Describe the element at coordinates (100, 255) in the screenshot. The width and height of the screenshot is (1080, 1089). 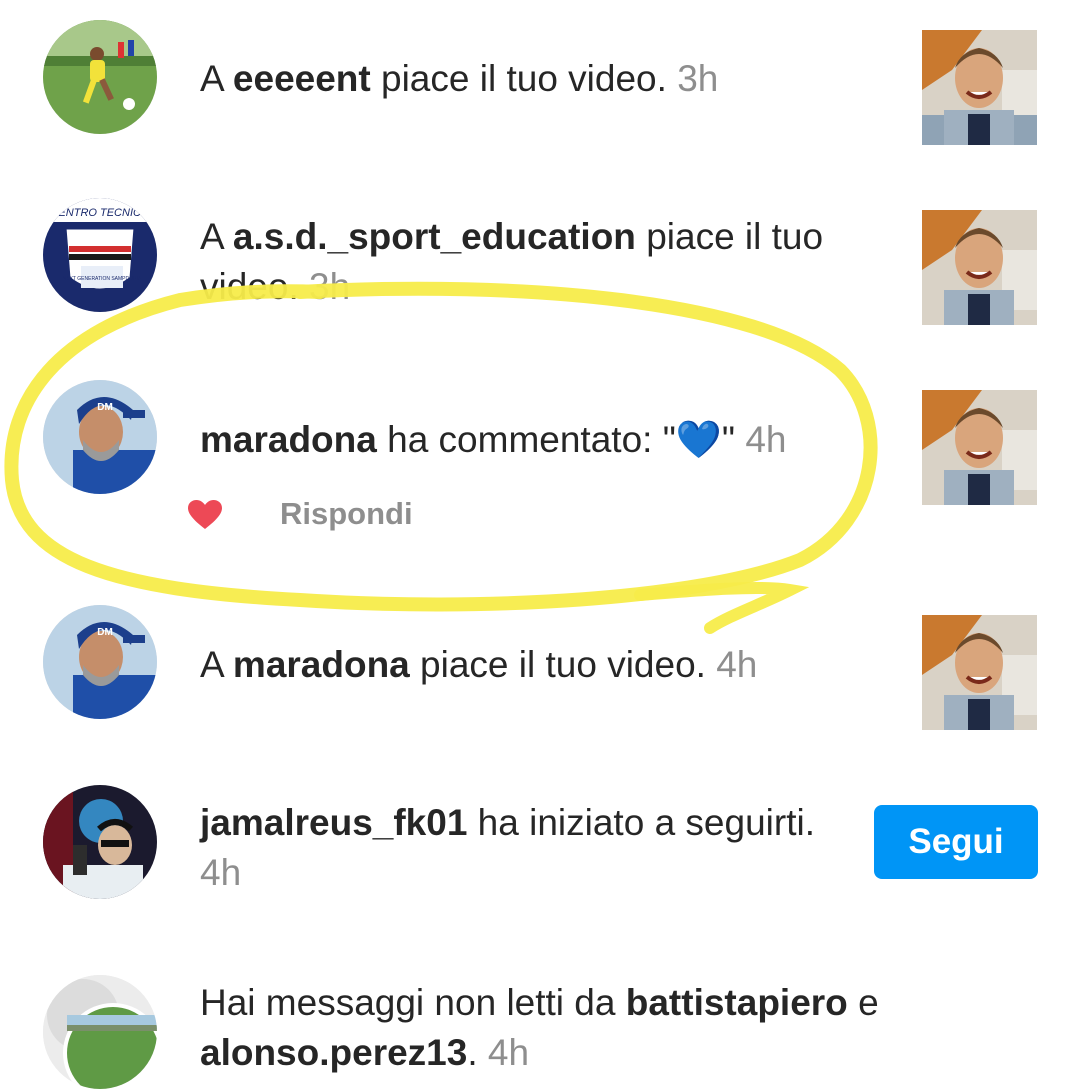
I see `centro-tecnico-logo-avatar: CENTRO TECNICO NEXT GENERATION SAMPDORIA` at that location.